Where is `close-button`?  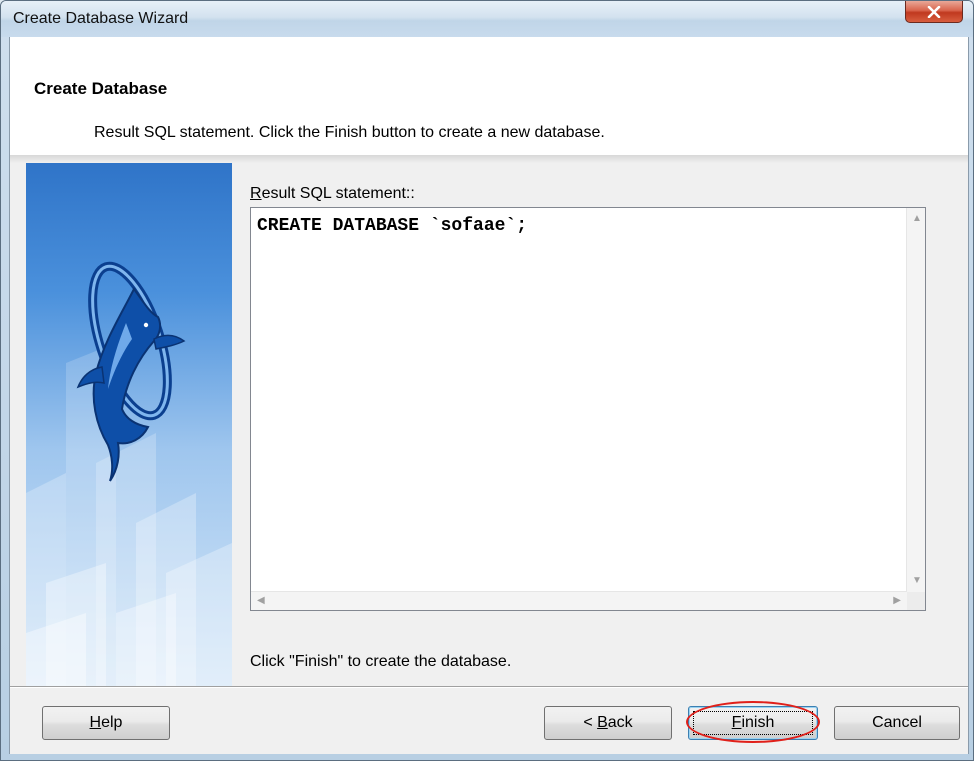 close-button is located at coordinates (934, 12).